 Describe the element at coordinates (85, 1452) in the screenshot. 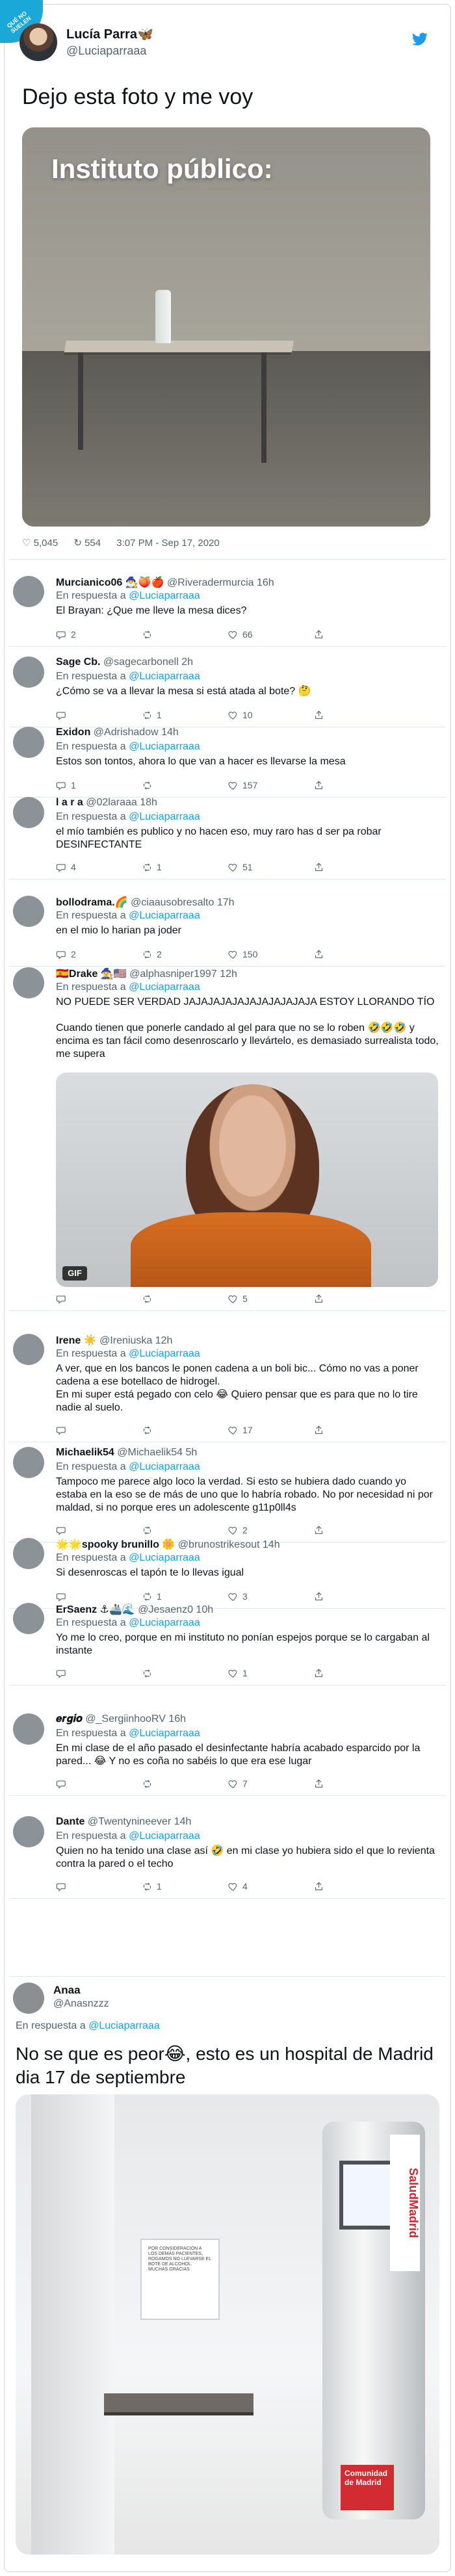

I see `reply-name: Michaelik54` at that location.